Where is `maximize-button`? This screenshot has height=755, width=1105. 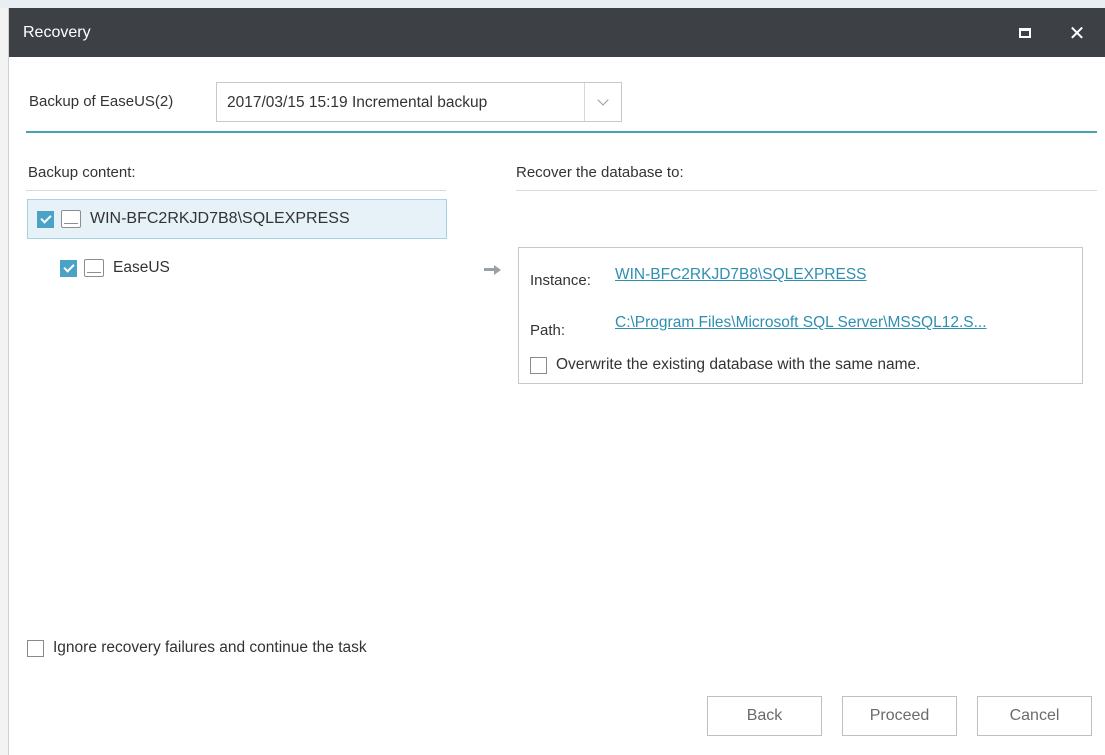 maximize-button is located at coordinates (1025, 33).